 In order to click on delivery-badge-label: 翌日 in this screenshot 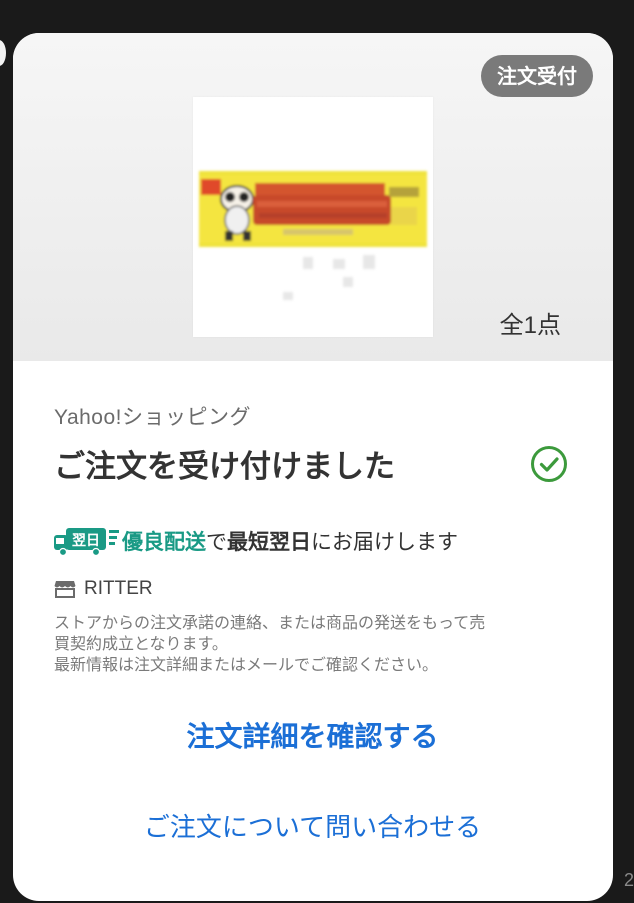, I will do `click(86, 541)`.